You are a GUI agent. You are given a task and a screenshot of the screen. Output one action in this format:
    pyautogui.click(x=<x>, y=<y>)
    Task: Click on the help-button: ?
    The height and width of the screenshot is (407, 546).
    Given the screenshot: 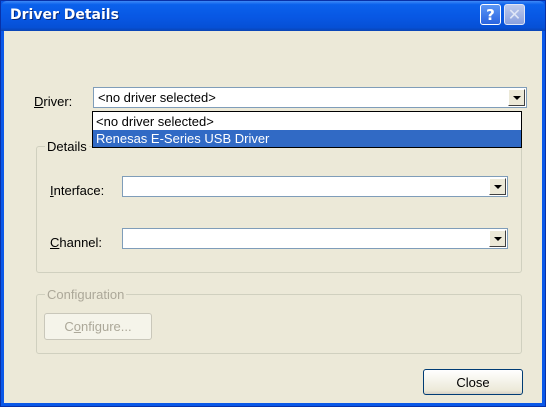 What is the action you would take?
    pyautogui.click(x=490, y=14)
    